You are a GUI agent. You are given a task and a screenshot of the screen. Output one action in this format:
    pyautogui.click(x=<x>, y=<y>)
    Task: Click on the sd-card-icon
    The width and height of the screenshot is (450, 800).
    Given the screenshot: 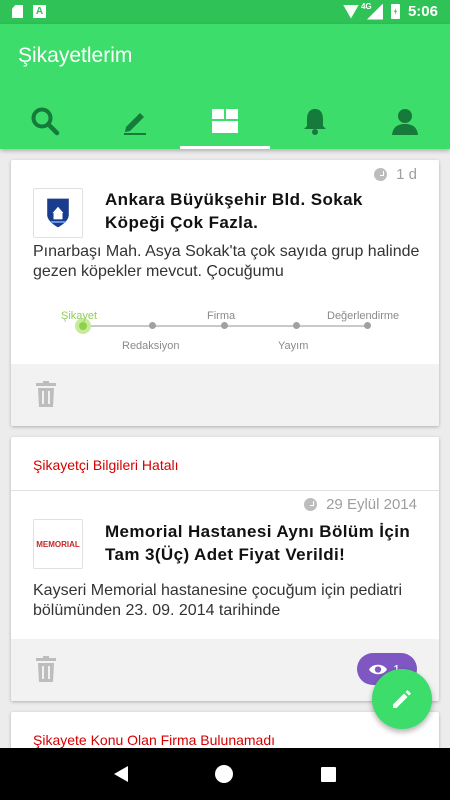 What is the action you would take?
    pyautogui.click(x=17, y=11)
    